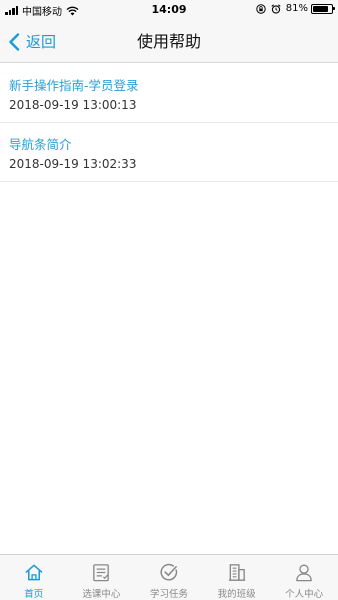  Describe the element at coordinates (101, 594) in the screenshot. I see `tab-label: 选课中心` at that location.